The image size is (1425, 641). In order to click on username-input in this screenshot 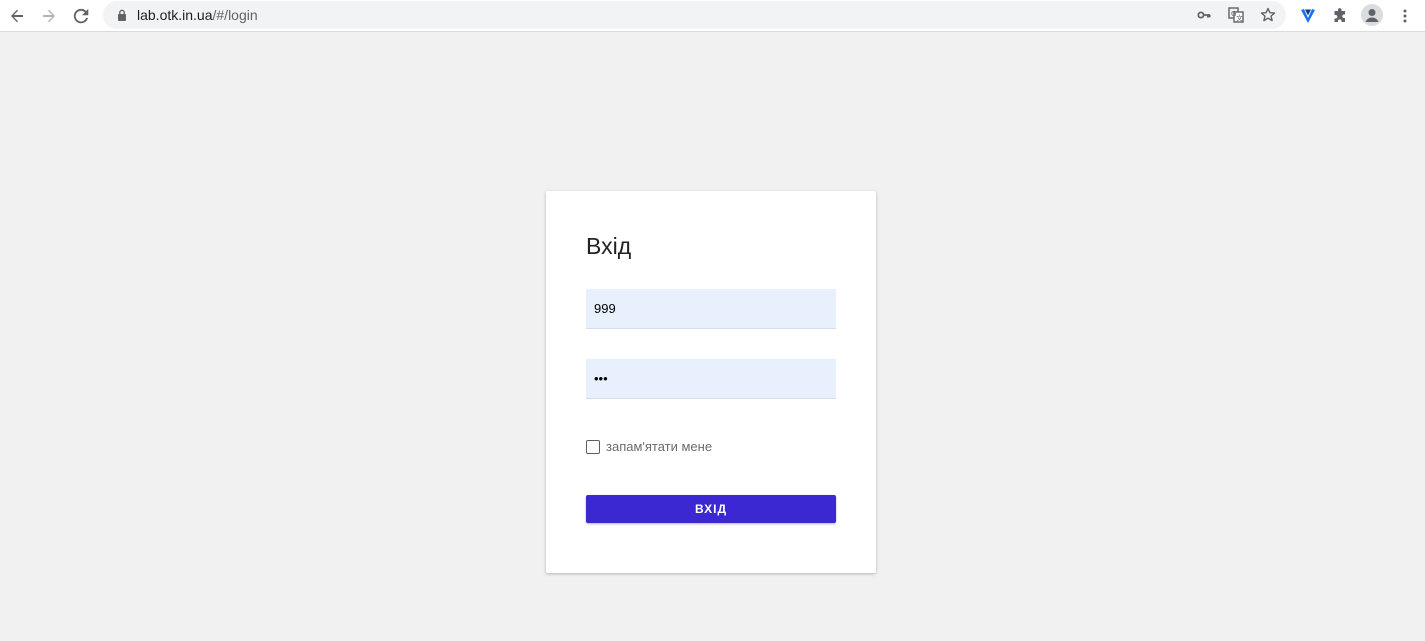, I will do `click(711, 309)`.